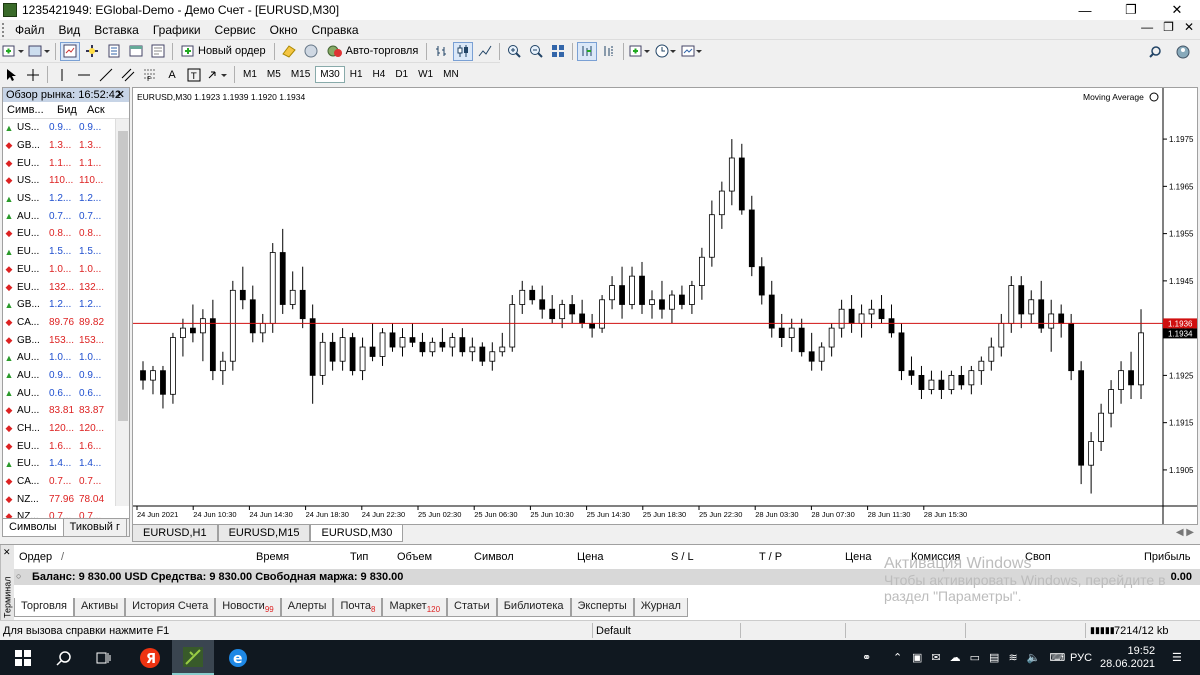 The width and height of the screenshot is (1200, 675). I want to click on menu-view: Вид, so click(70, 30).